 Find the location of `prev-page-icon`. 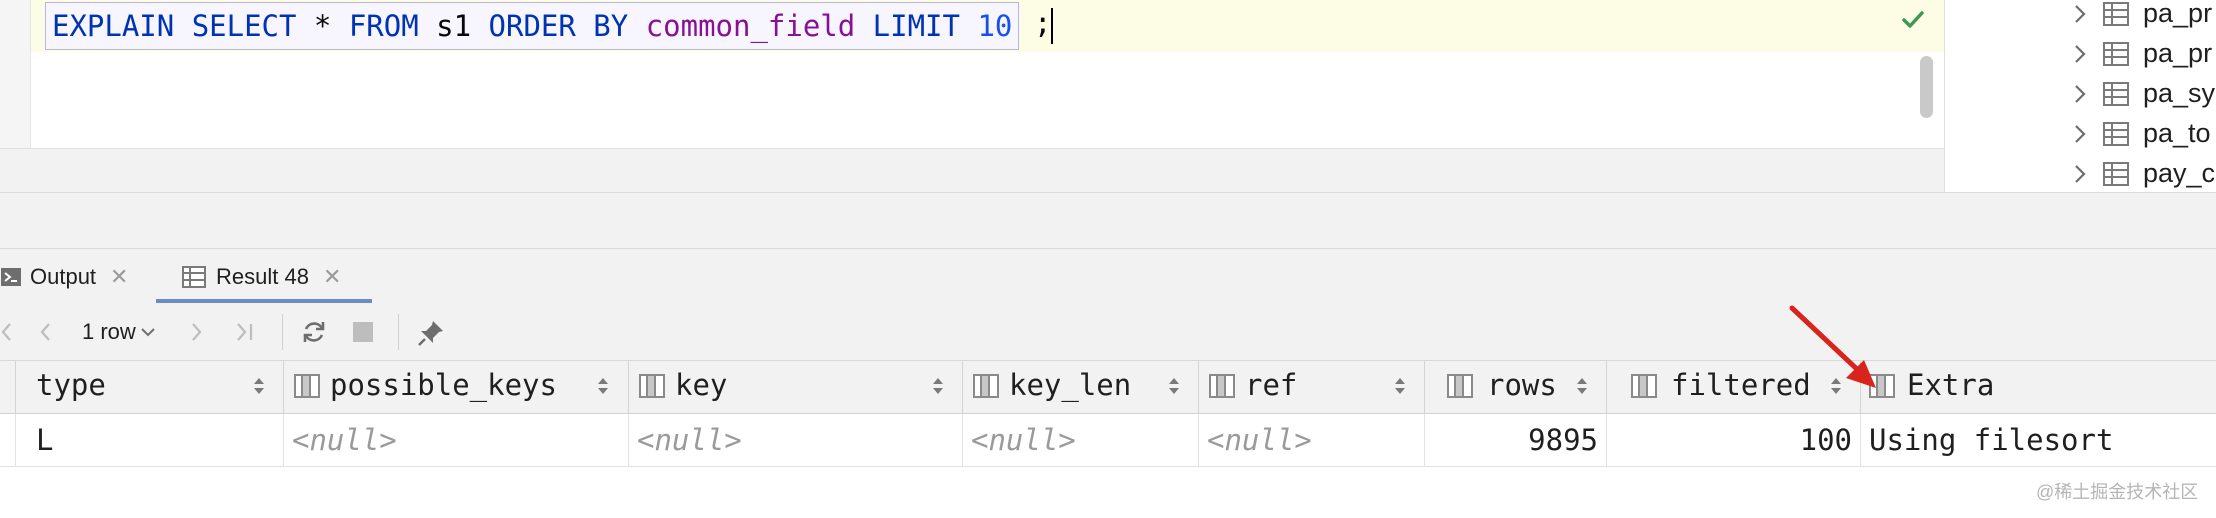

prev-page-icon is located at coordinates (46, 334).